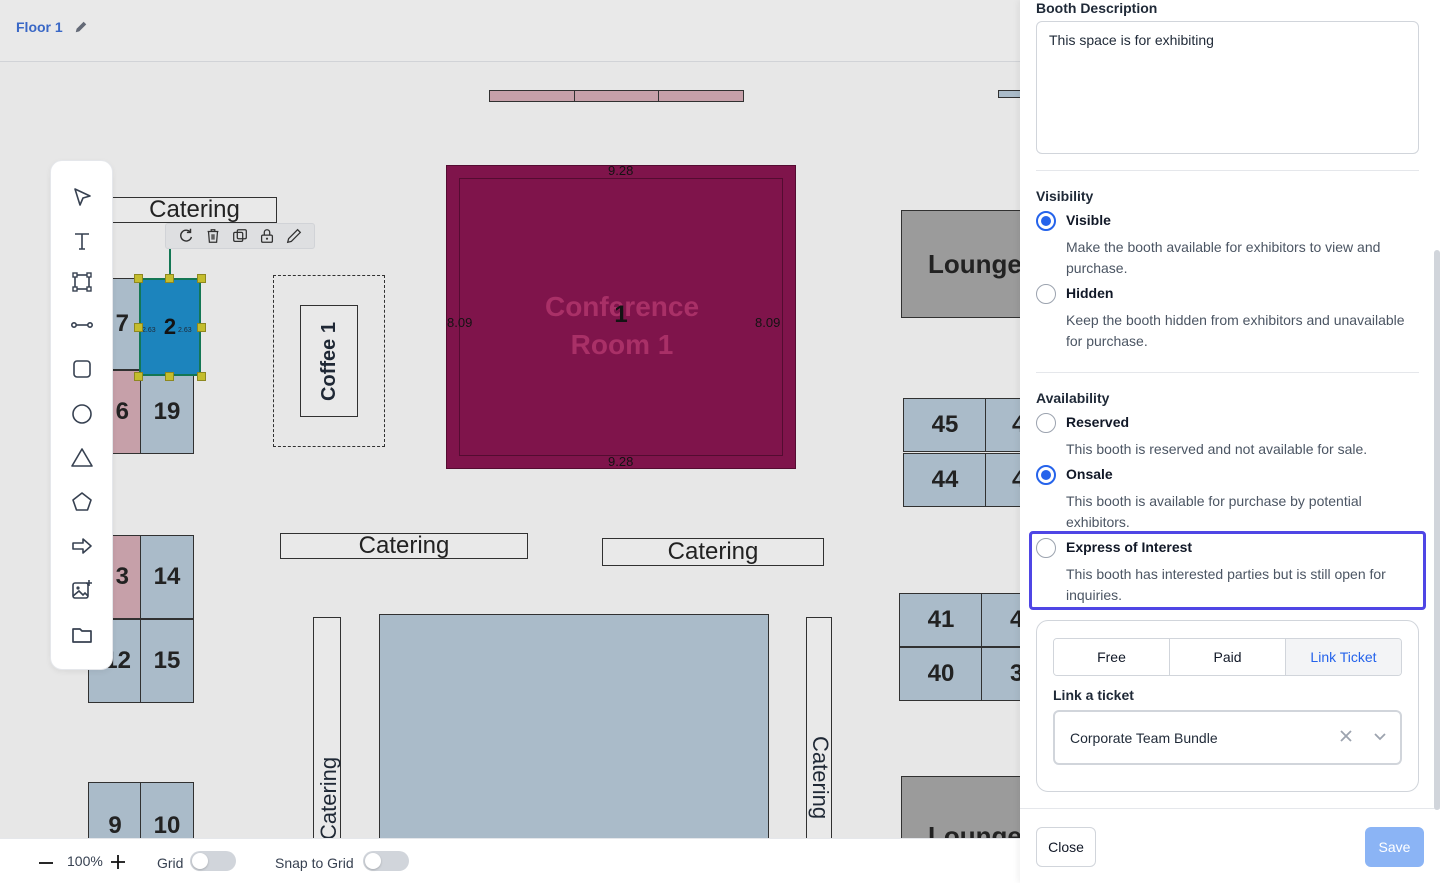 Image resolution: width=1440 pixels, height=883 pixels. Describe the element at coordinates (941, 620) in the screenshot. I see `booth-shape: 41` at that location.